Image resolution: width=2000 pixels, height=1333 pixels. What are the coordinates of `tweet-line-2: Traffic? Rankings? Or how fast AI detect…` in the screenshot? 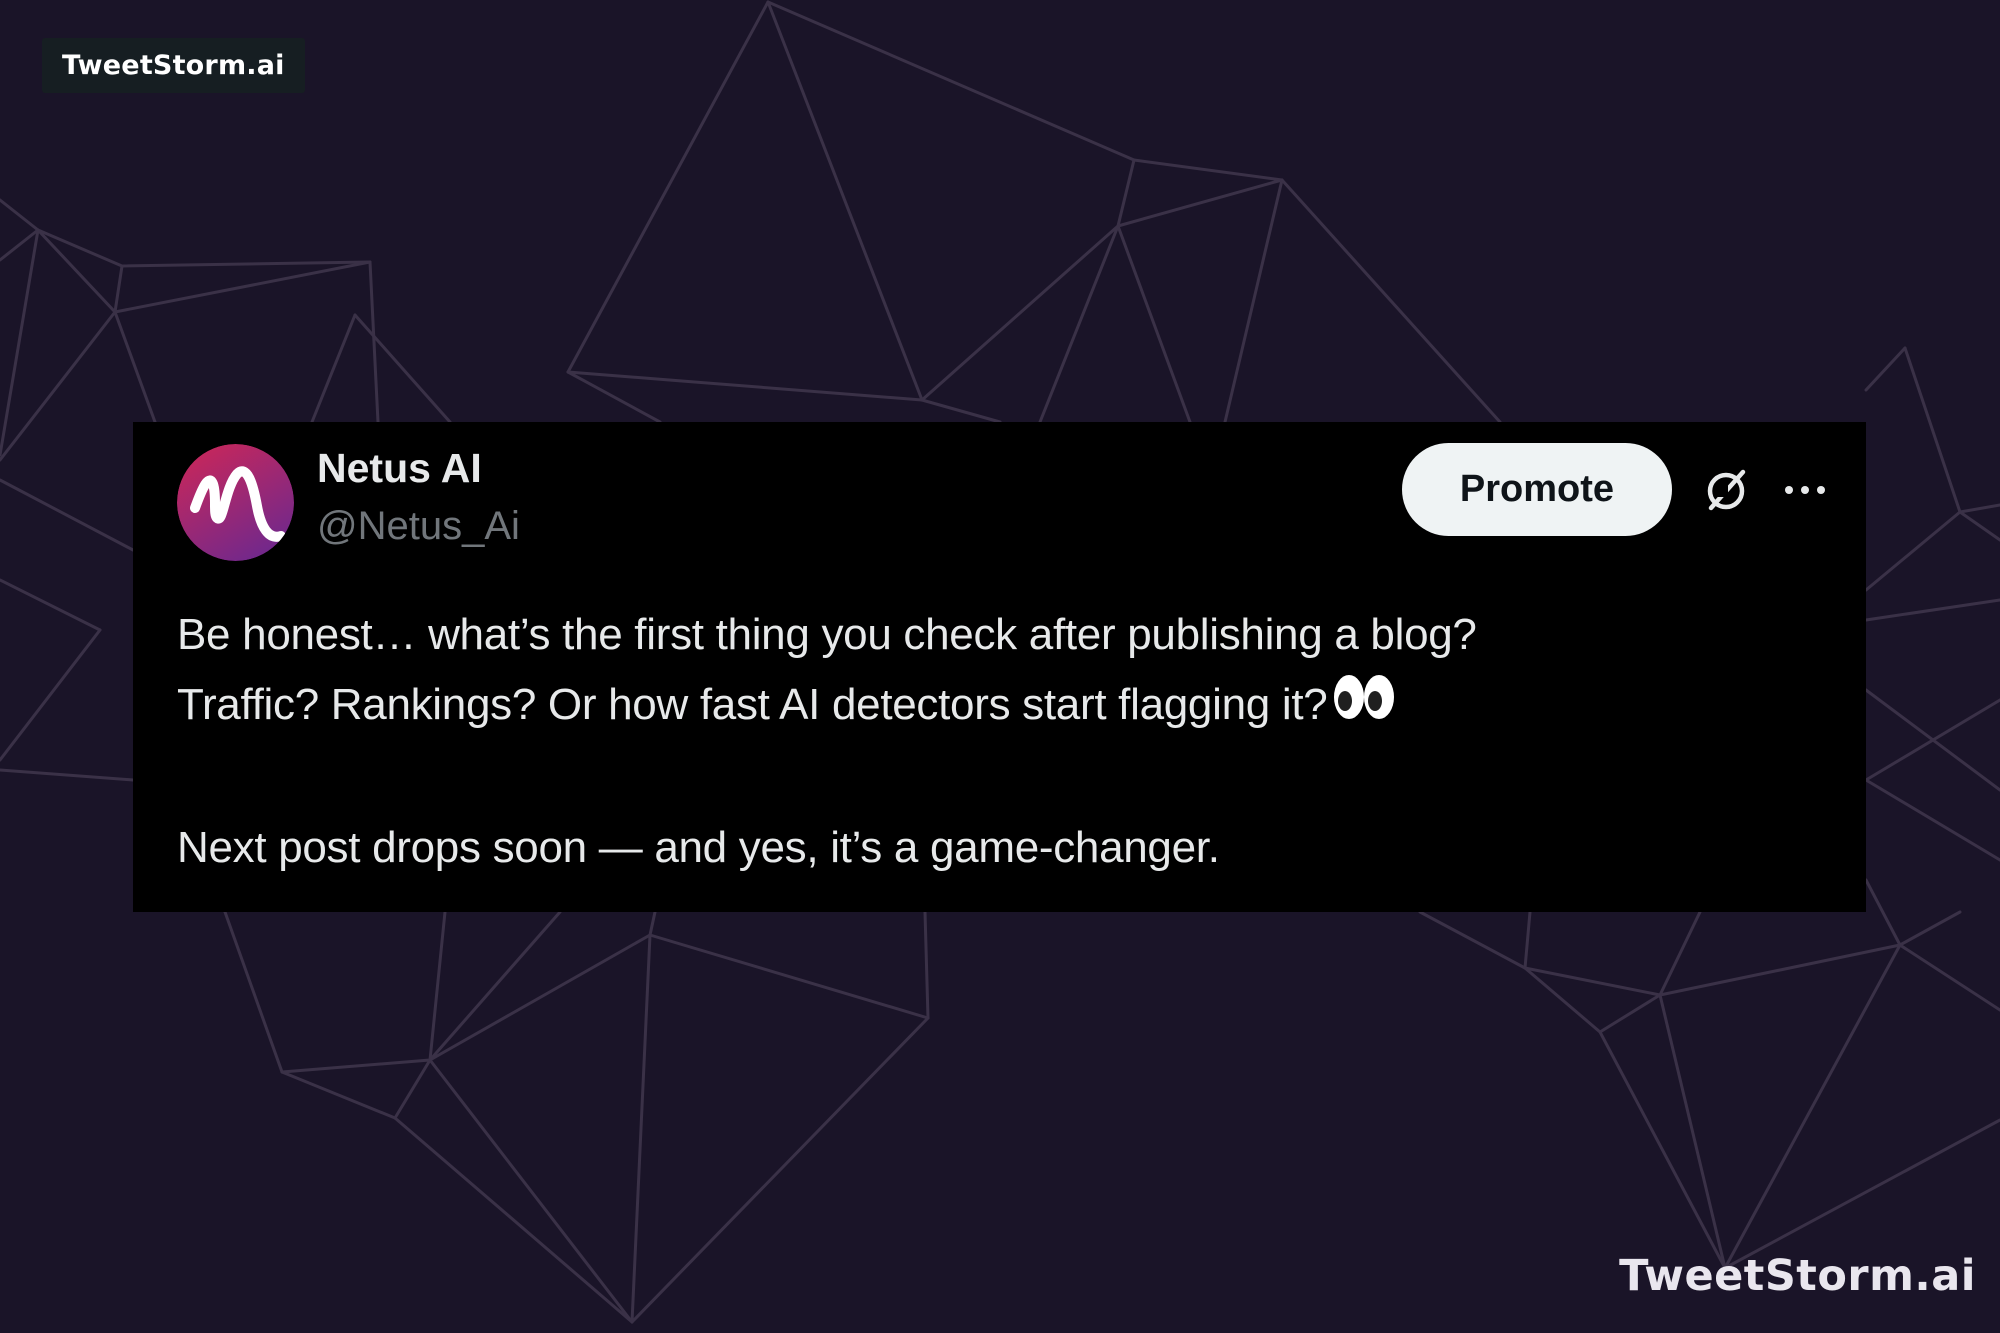 It's located at (1007, 706).